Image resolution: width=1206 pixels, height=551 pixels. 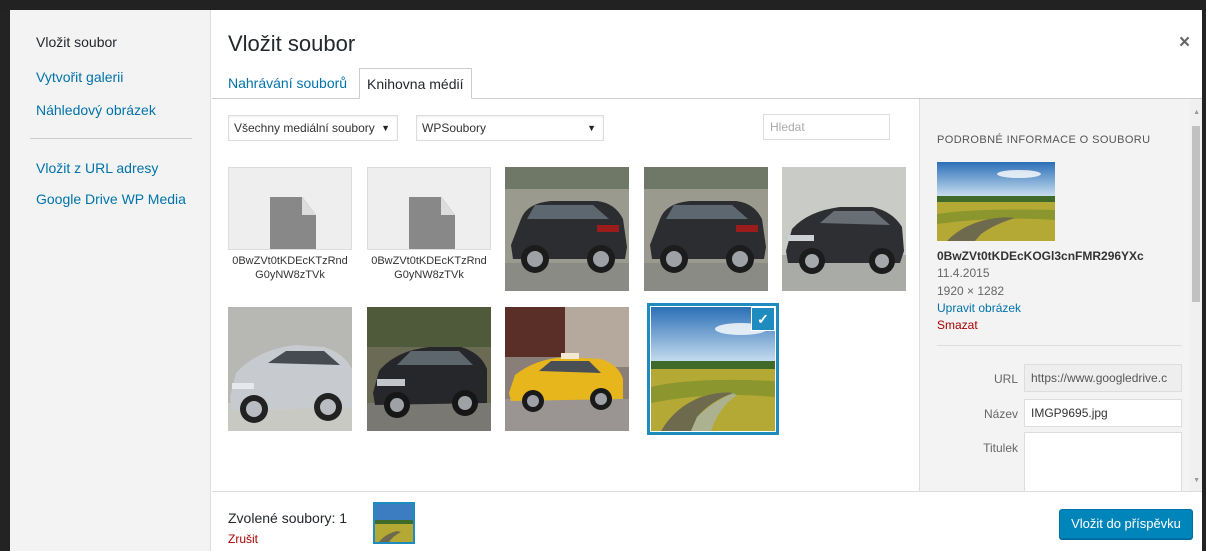 What do you see at coordinates (1126, 524) in the screenshot?
I see `insert-into-post-button: Vložit do příspěvku` at bounding box center [1126, 524].